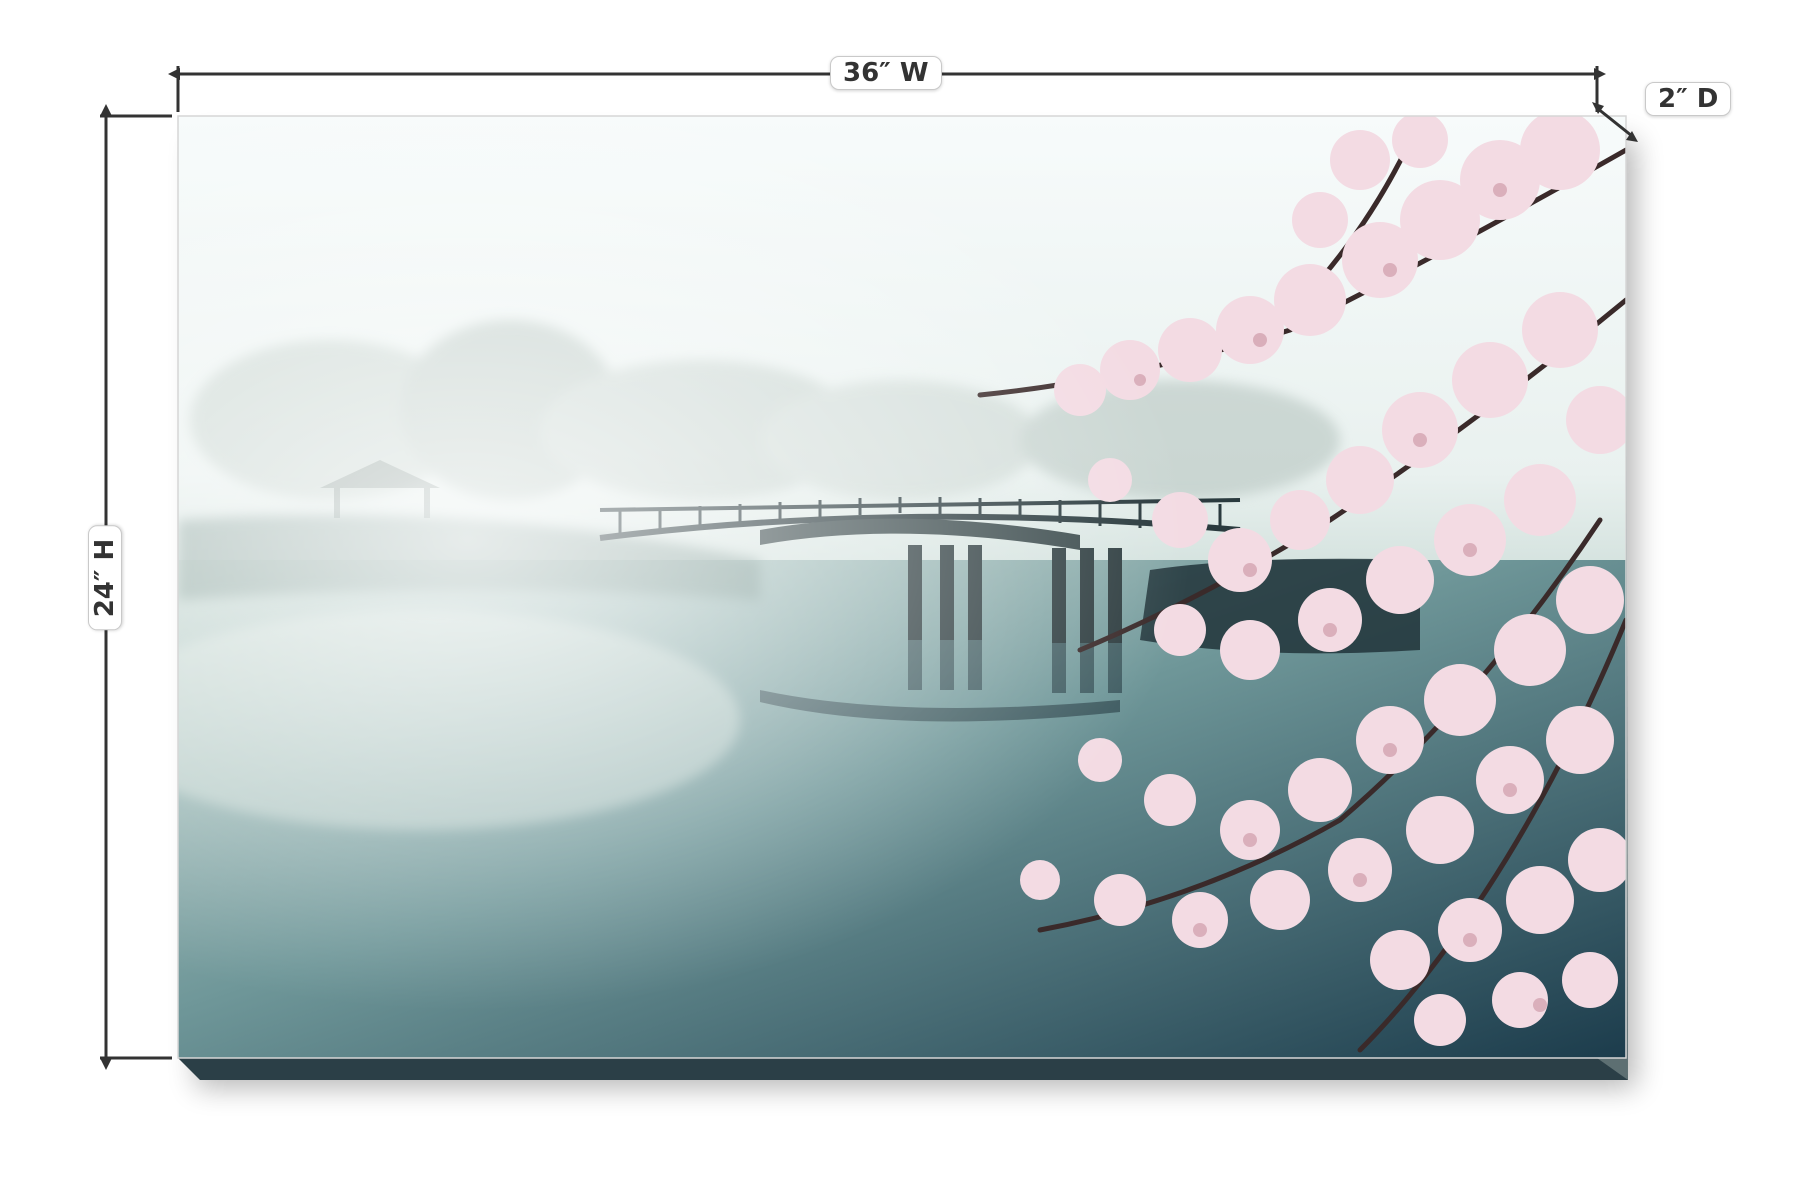 This screenshot has width=1800, height=1204. I want to click on canvas-bottom-edge, so click(903, 1069).